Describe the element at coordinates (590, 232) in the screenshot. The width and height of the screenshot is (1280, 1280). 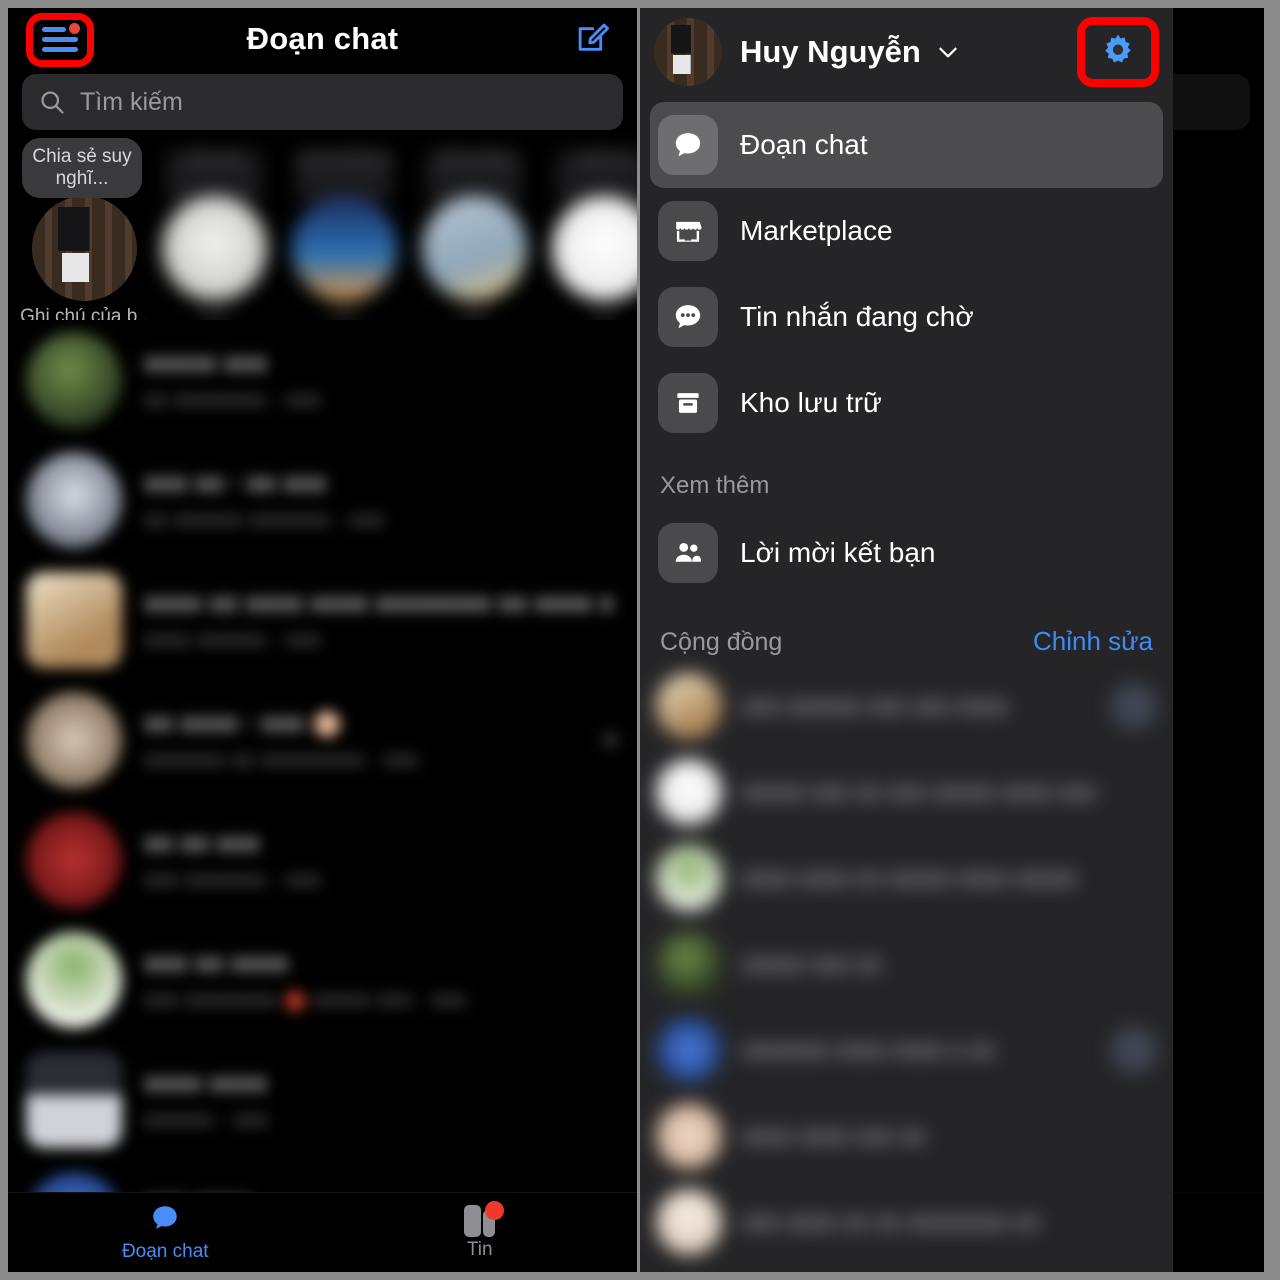
I see `note-story-item: xxxx xx xx` at that location.